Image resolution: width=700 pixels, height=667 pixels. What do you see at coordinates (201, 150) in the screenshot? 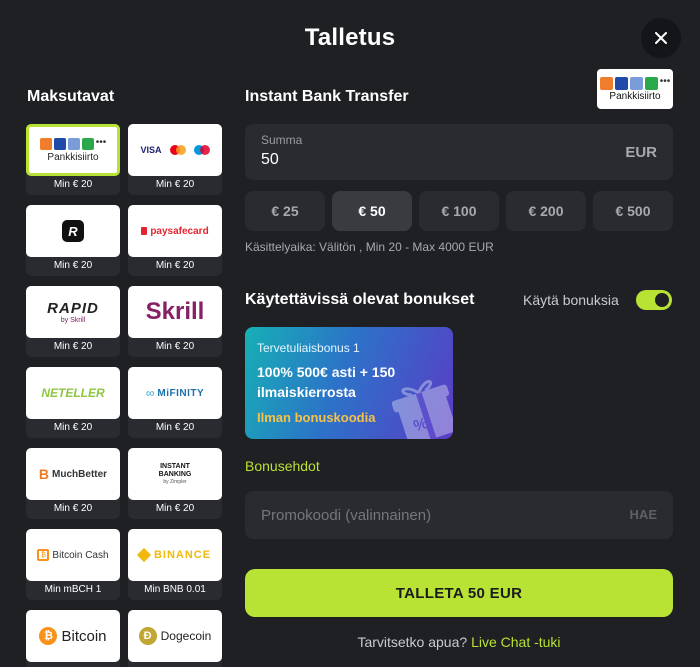
I see `maestro-icon` at bounding box center [201, 150].